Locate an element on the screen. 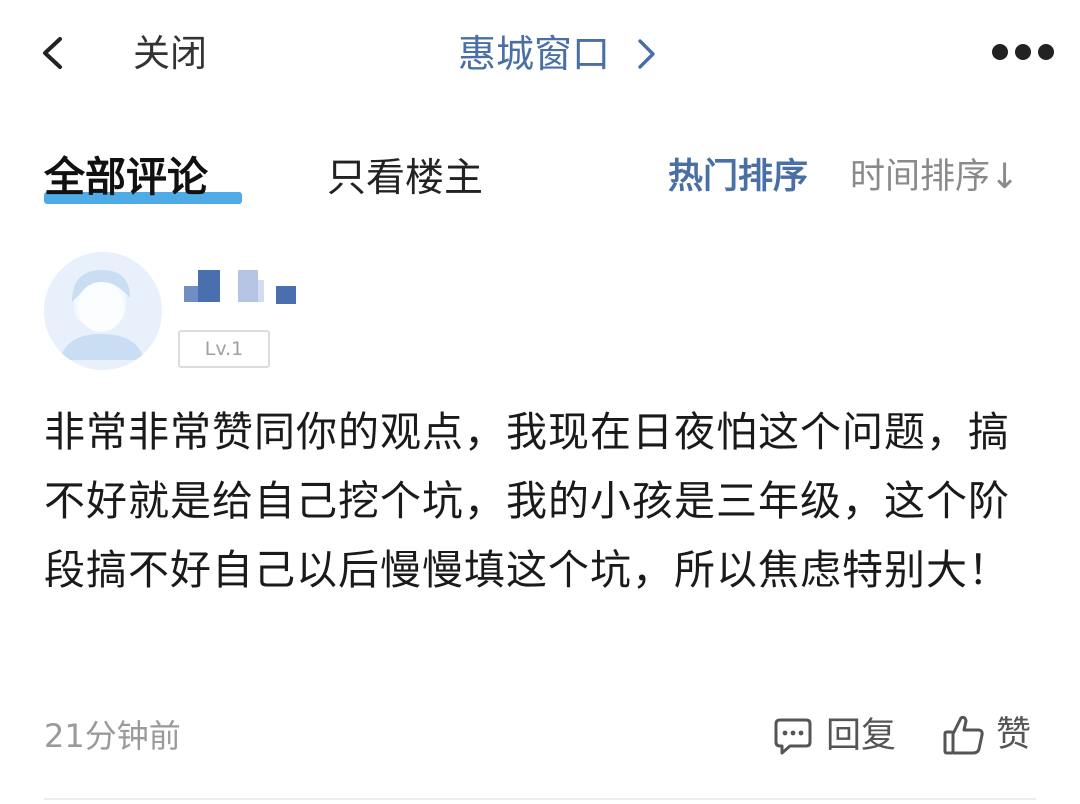  close-button: 关闭 is located at coordinates (170, 54).